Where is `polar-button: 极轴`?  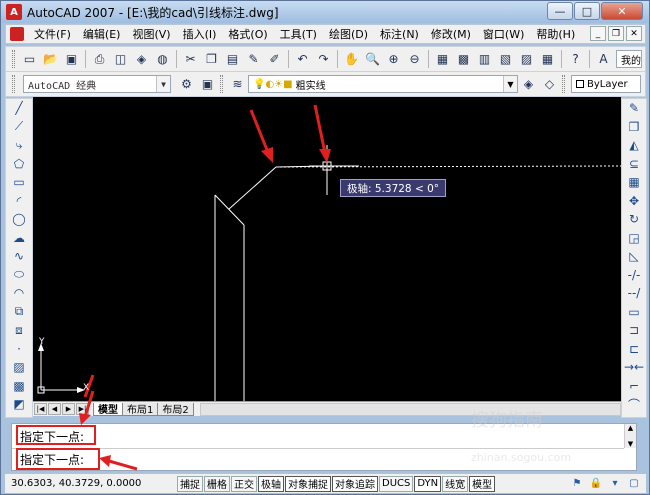
polar-button: 极轴 is located at coordinates (271, 483).